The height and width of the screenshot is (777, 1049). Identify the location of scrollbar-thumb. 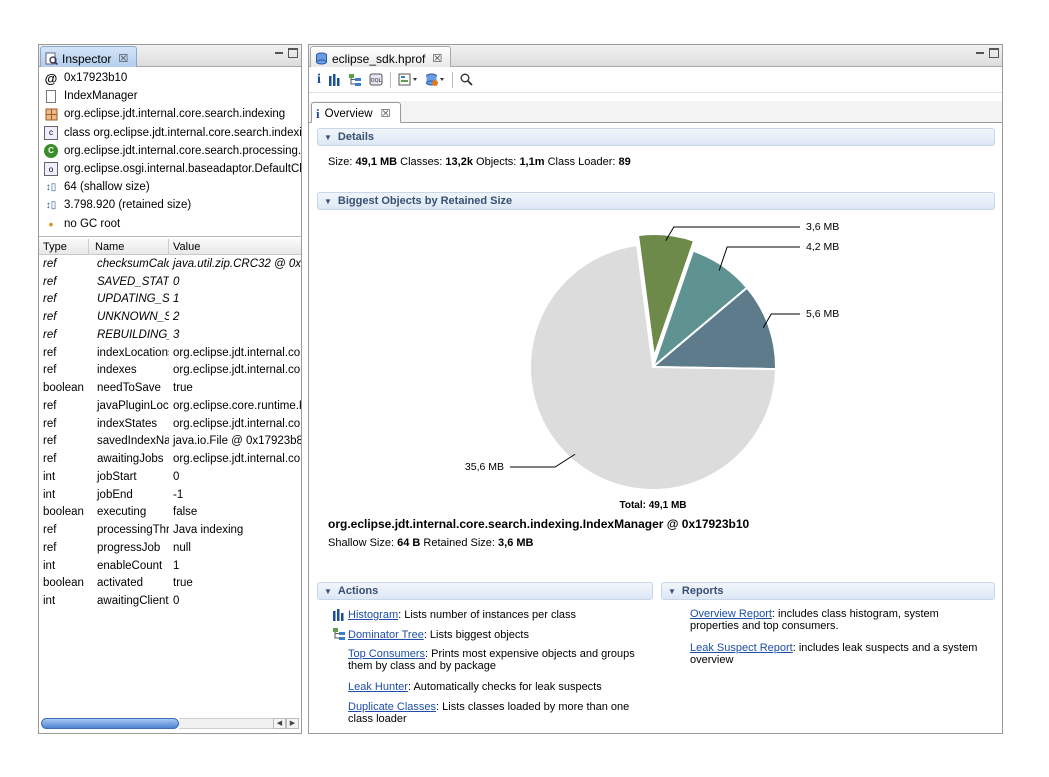
(110, 723).